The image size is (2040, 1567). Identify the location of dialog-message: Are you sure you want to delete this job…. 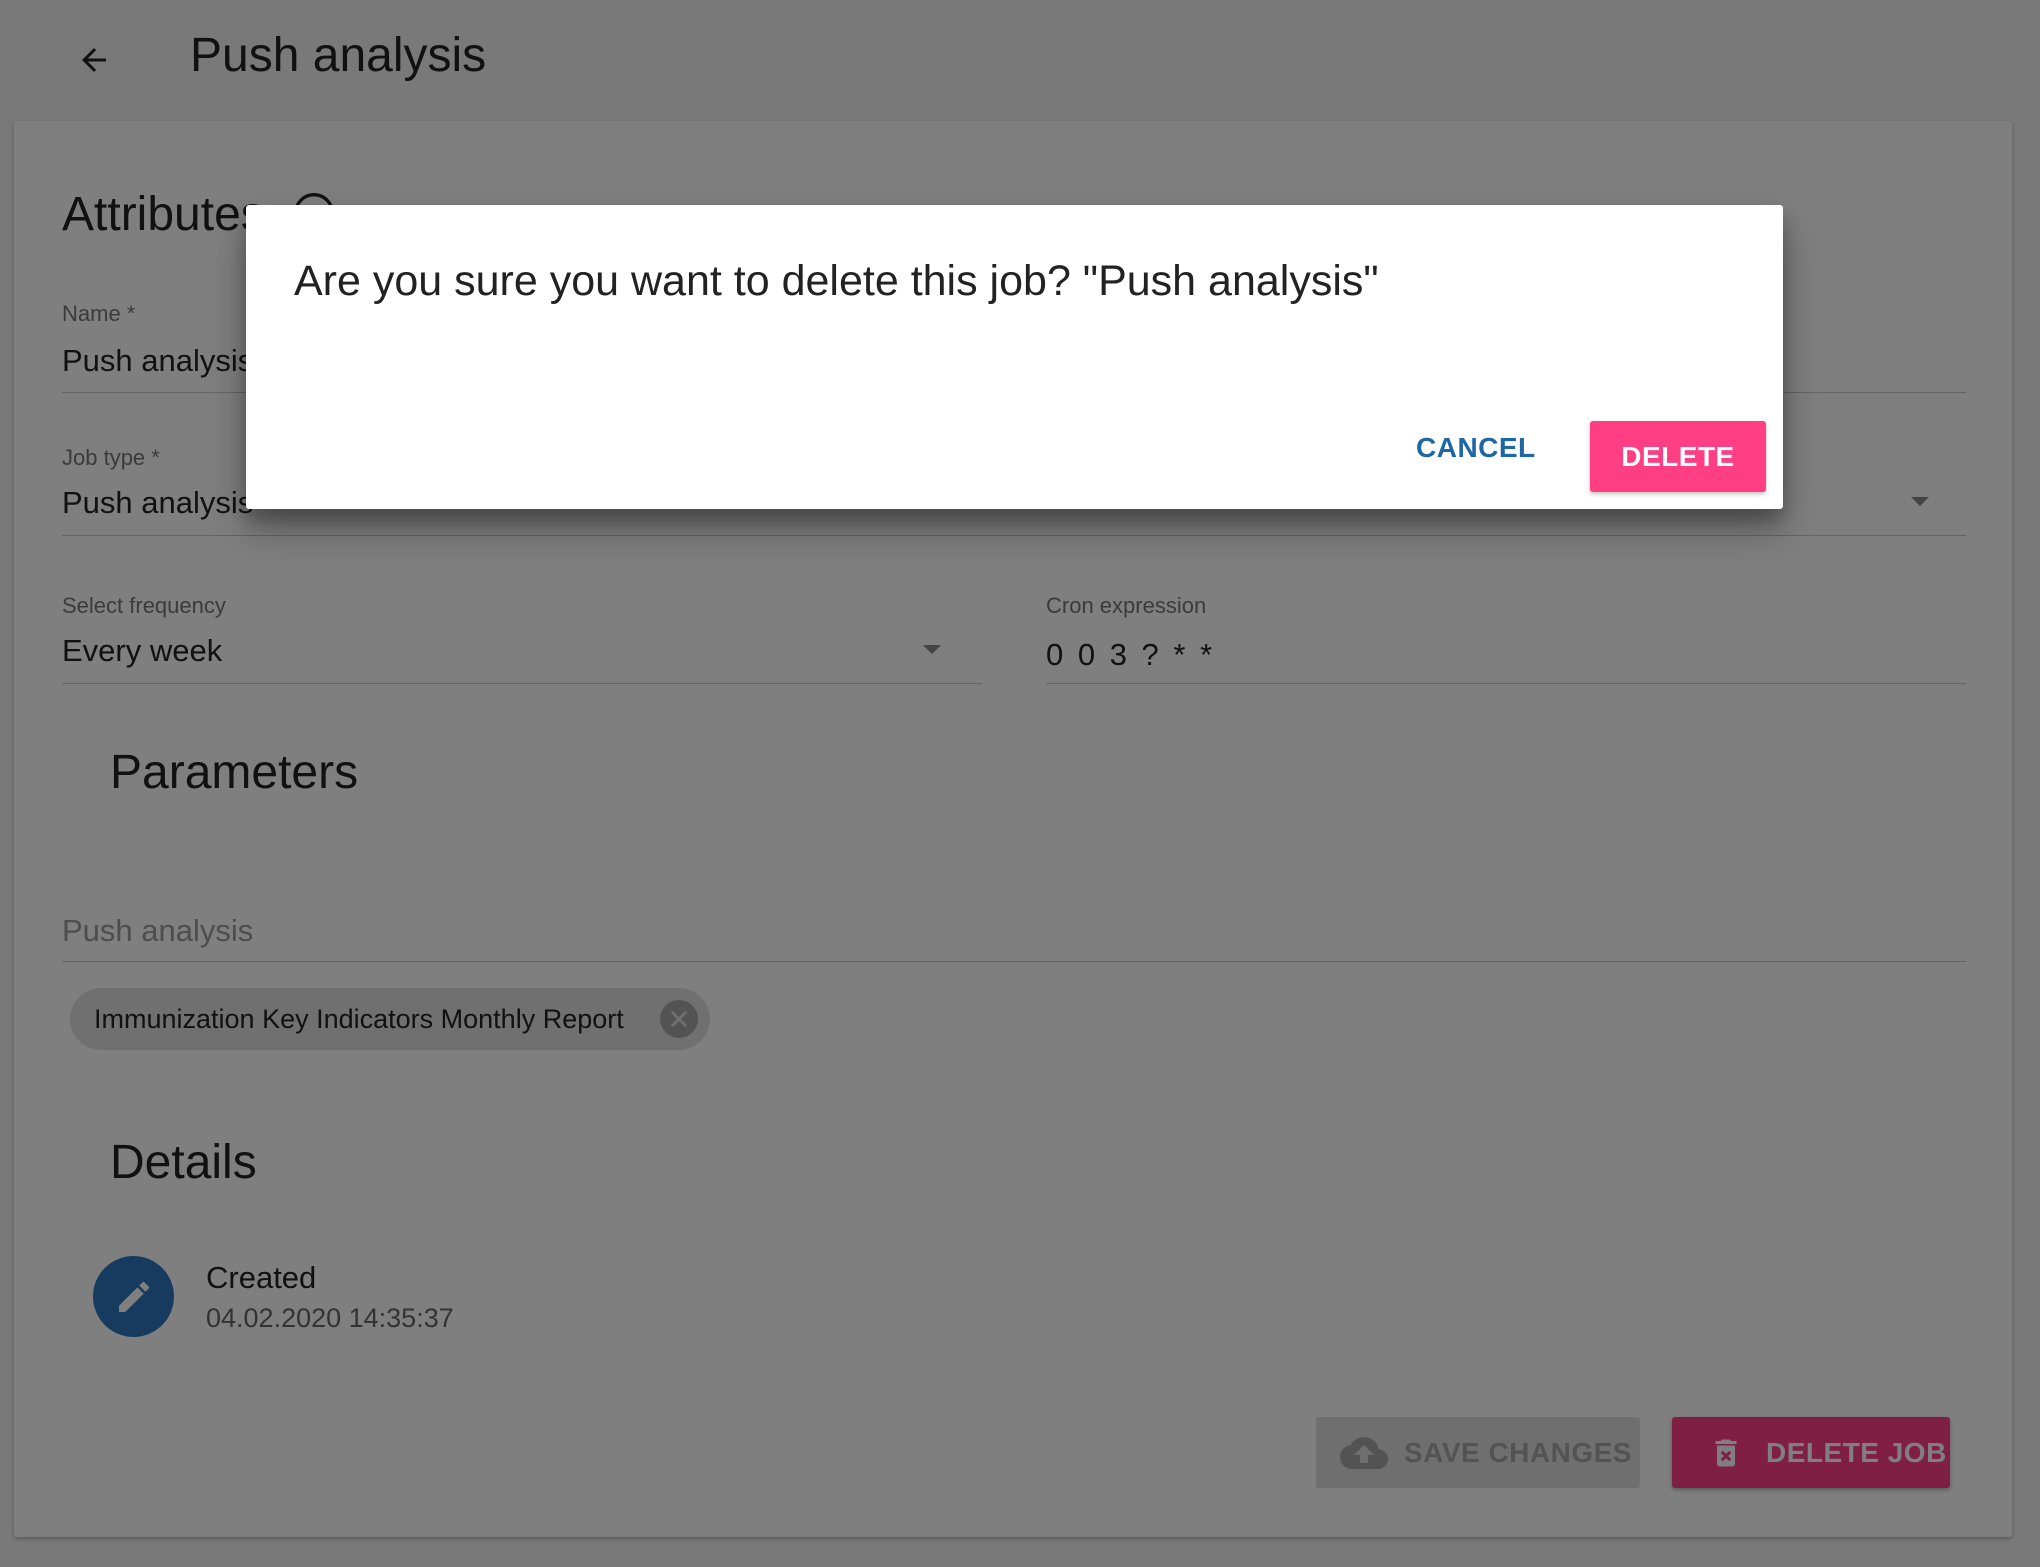
(836, 281).